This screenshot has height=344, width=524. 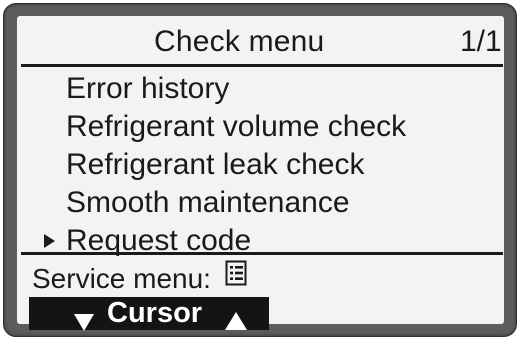 I want to click on service-menu-label: Service menu:, so click(x=121, y=278).